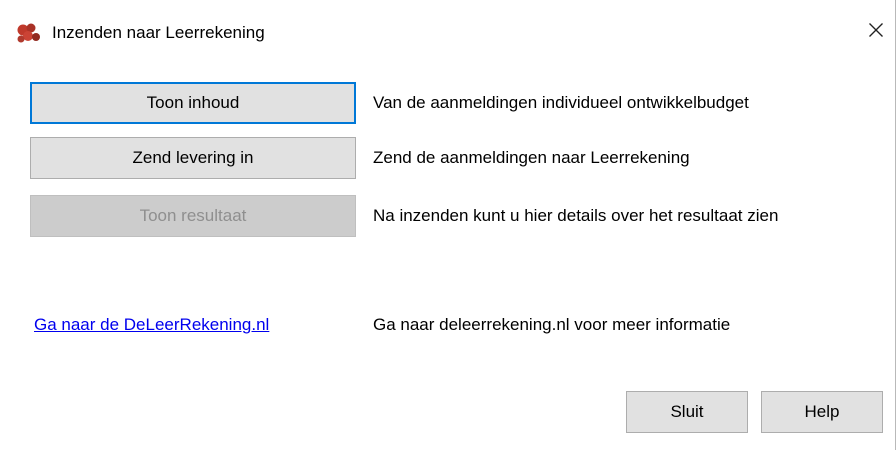  What do you see at coordinates (29, 34) in the screenshot?
I see `app-icon` at bounding box center [29, 34].